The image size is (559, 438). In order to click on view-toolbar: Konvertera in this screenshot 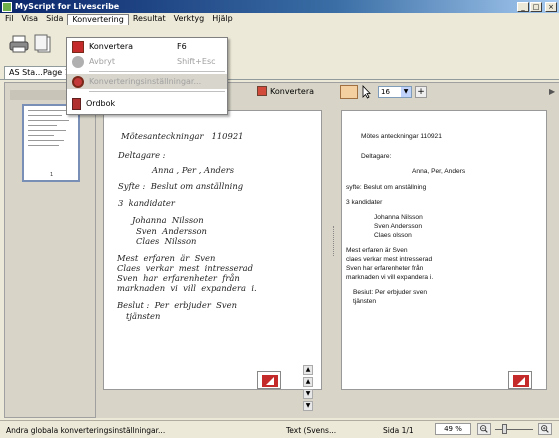, I will do `click(285, 91)`.